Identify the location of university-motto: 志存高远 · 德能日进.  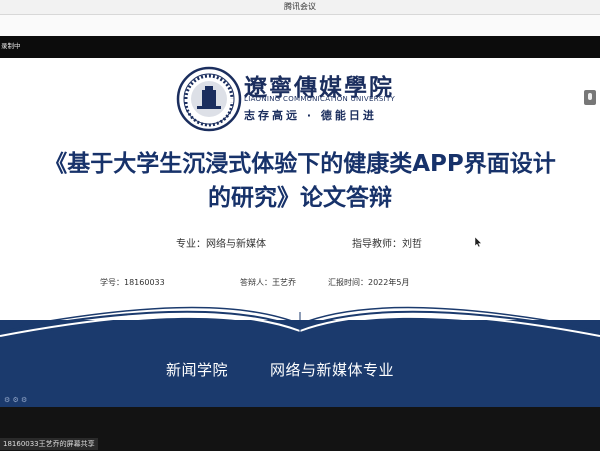
(310, 115).